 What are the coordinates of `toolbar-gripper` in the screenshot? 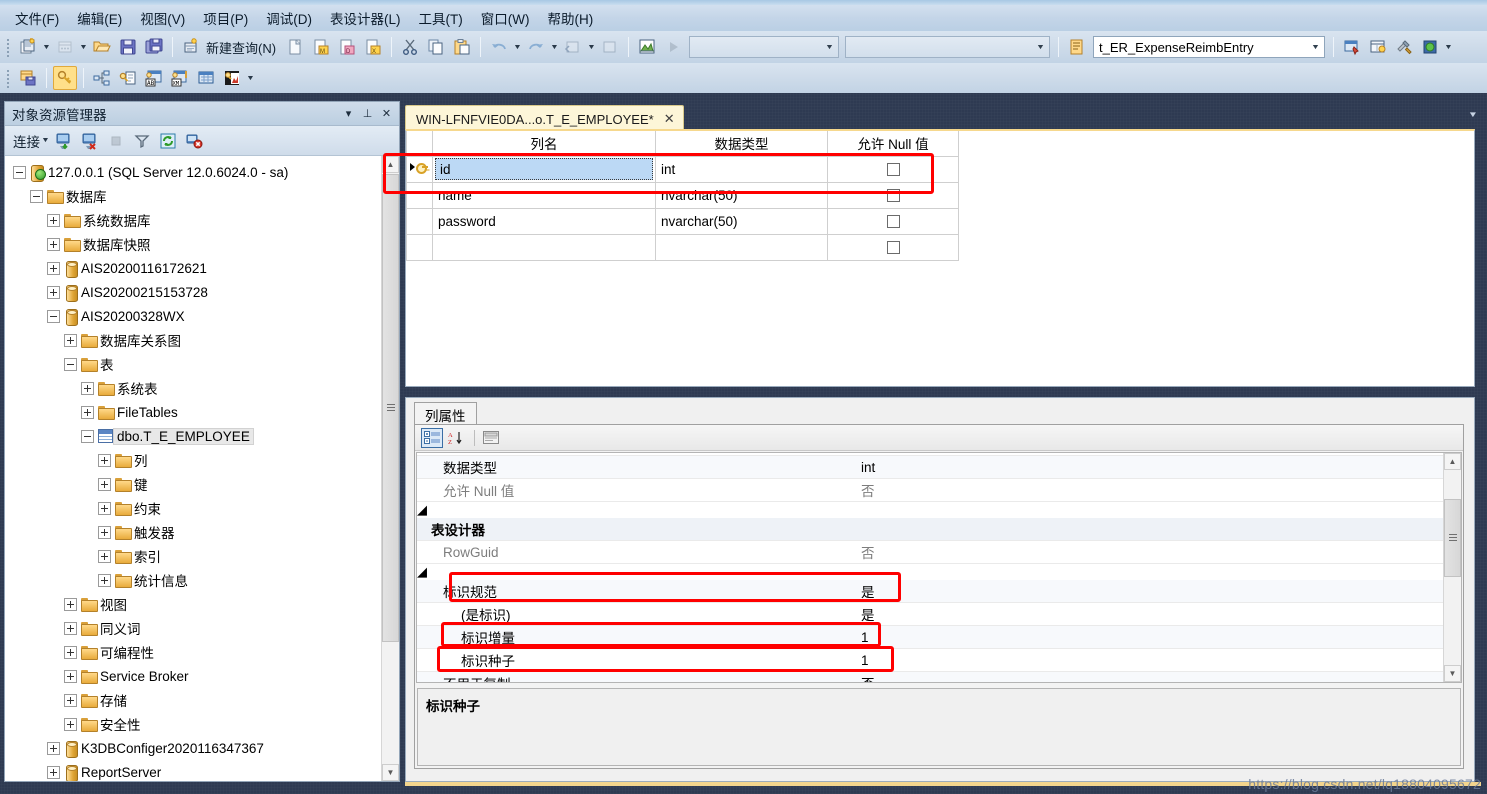 It's located at (8, 78).